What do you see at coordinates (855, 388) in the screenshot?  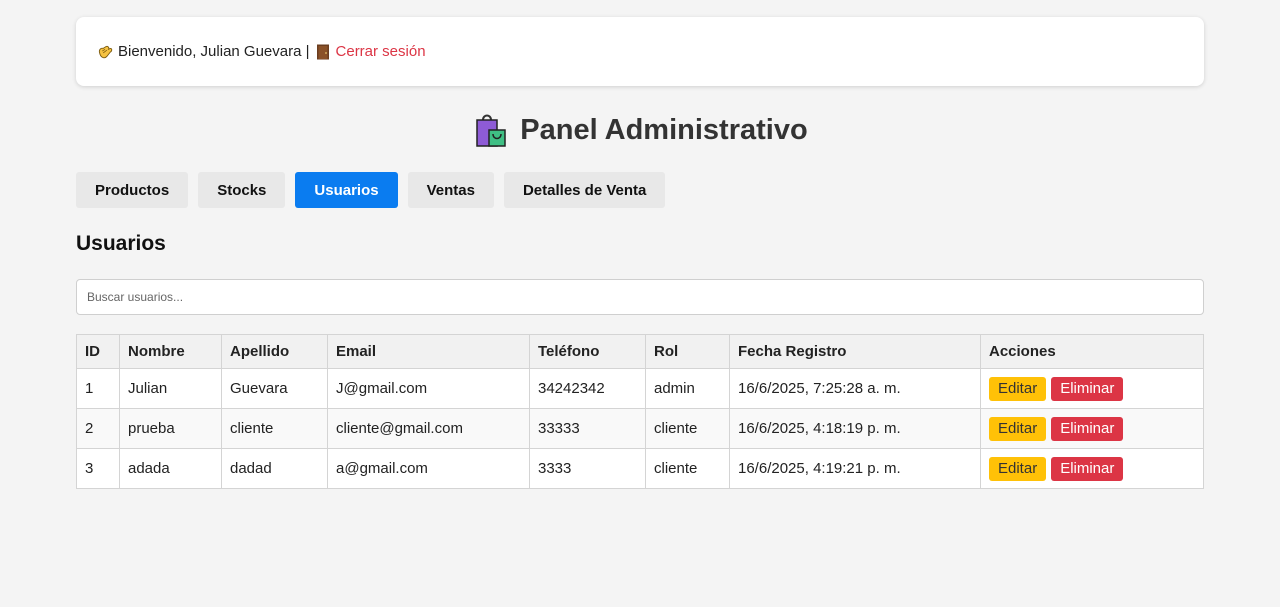 I see `cell-fecha-registro: 16/6/2025, 7:25:28 a. m.` at bounding box center [855, 388].